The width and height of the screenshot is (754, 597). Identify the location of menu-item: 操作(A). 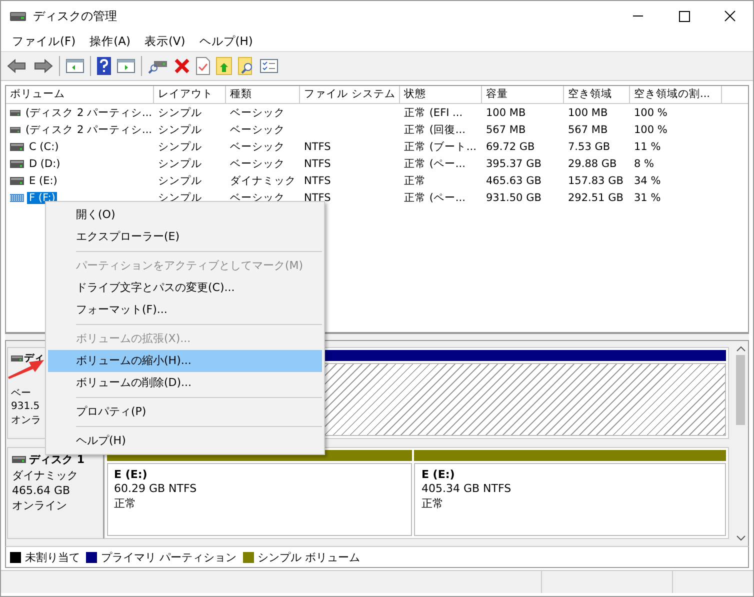
(110, 41).